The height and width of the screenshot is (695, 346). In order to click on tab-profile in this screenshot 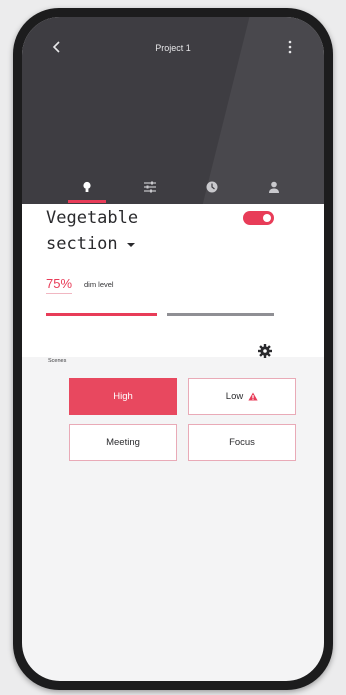, I will do `click(274, 190)`.